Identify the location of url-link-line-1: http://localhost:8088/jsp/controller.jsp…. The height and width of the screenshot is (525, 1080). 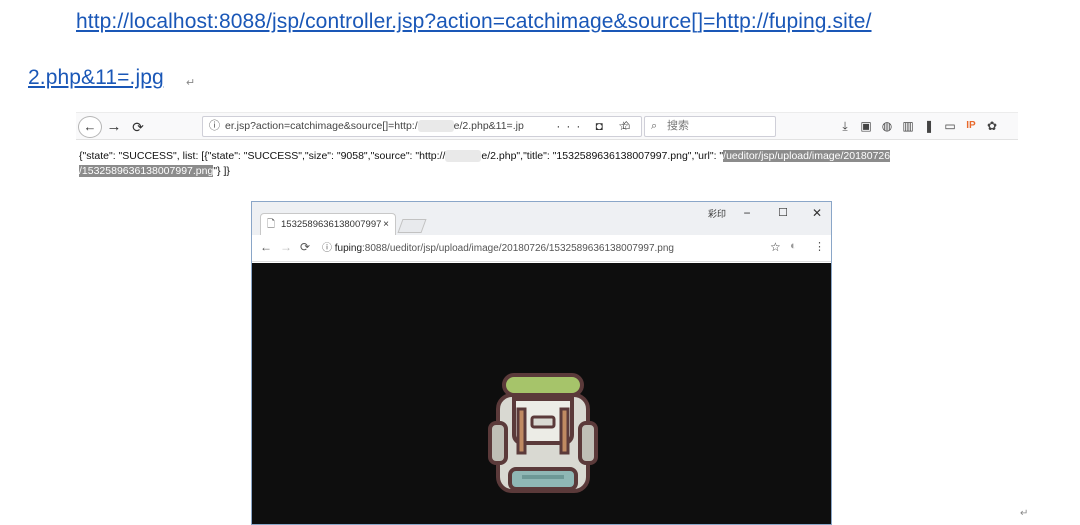
(474, 22).